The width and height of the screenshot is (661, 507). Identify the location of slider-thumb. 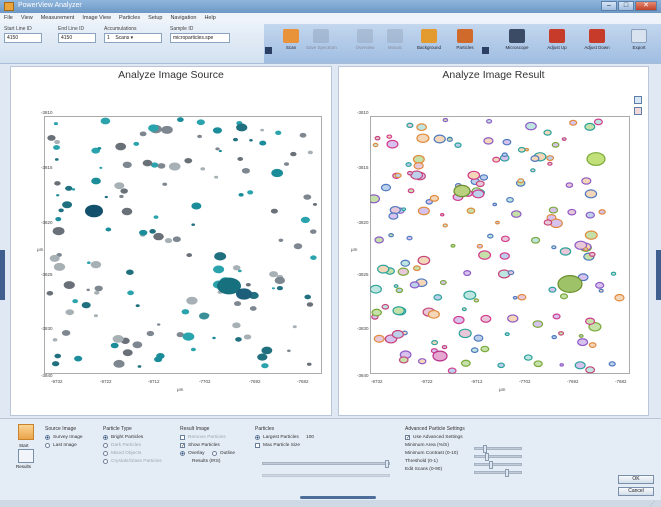
(387, 464).